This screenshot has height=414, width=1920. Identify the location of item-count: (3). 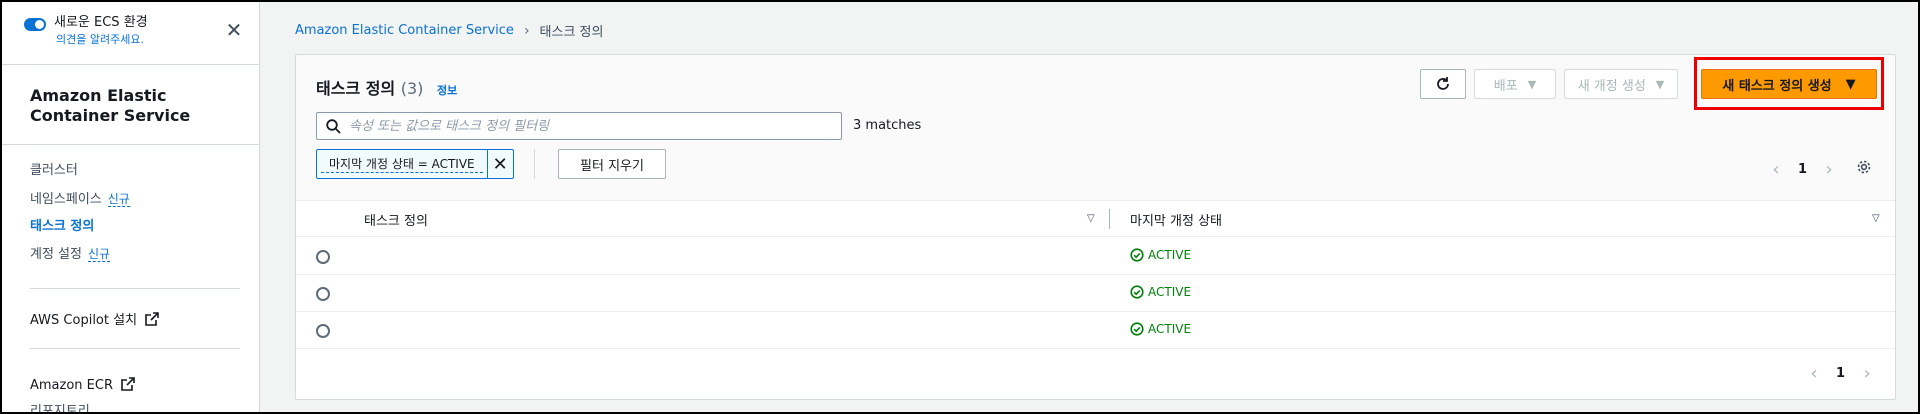
(412, 88).